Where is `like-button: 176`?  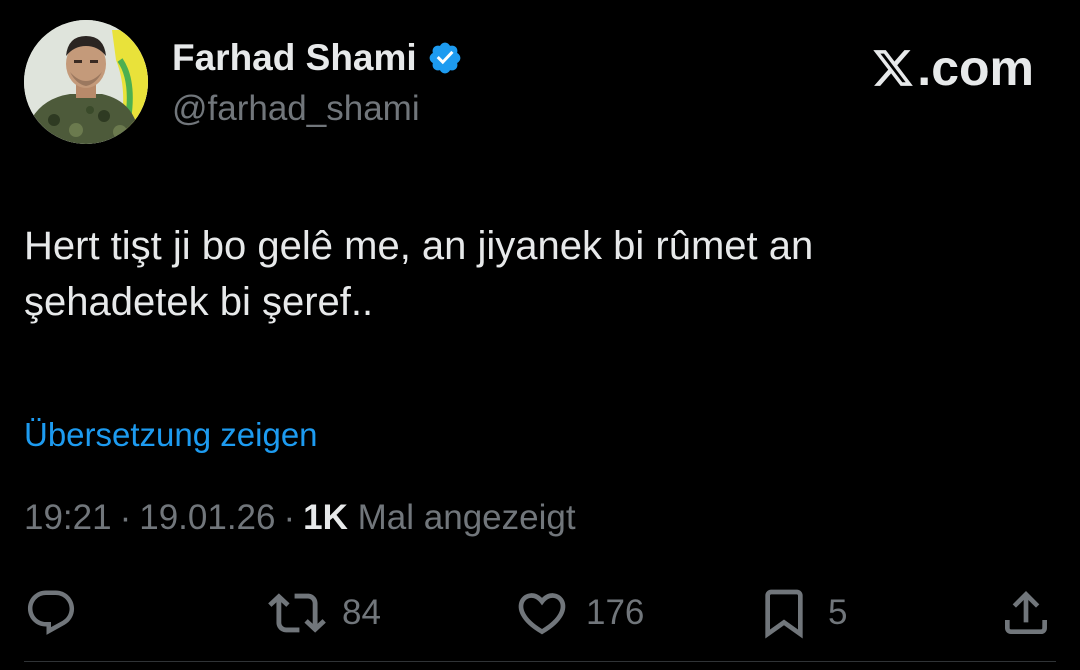
like-button: 176 is located at coordinates (579, 613).